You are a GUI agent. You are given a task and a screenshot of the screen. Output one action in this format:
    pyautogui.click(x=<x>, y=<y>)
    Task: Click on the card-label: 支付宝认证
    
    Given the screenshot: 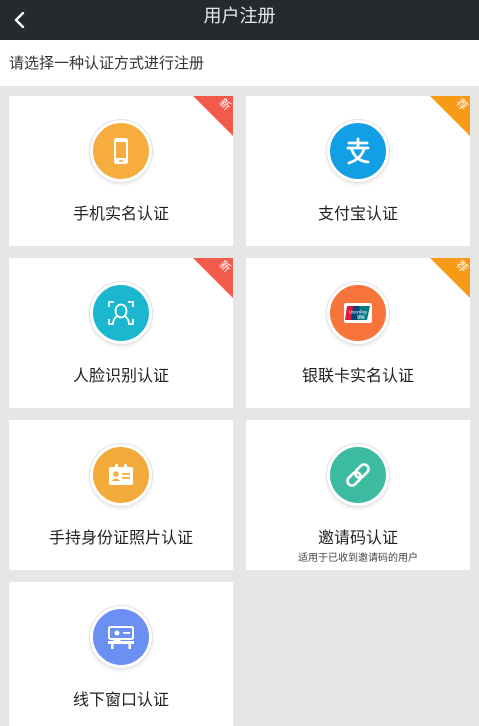 What is the action you would take?
    pyautogui.click(x=357, y=213)
    